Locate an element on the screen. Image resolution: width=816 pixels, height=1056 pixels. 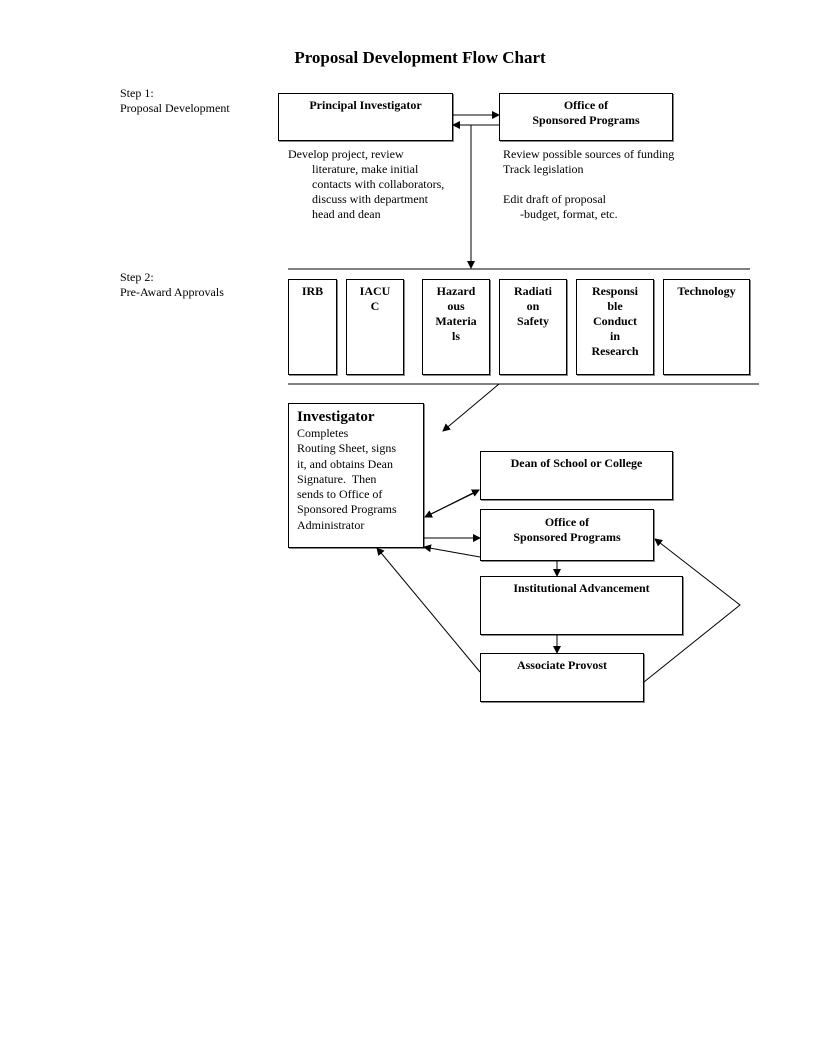
arrow-provost-to-investigator is located at coordinates (428, 610).